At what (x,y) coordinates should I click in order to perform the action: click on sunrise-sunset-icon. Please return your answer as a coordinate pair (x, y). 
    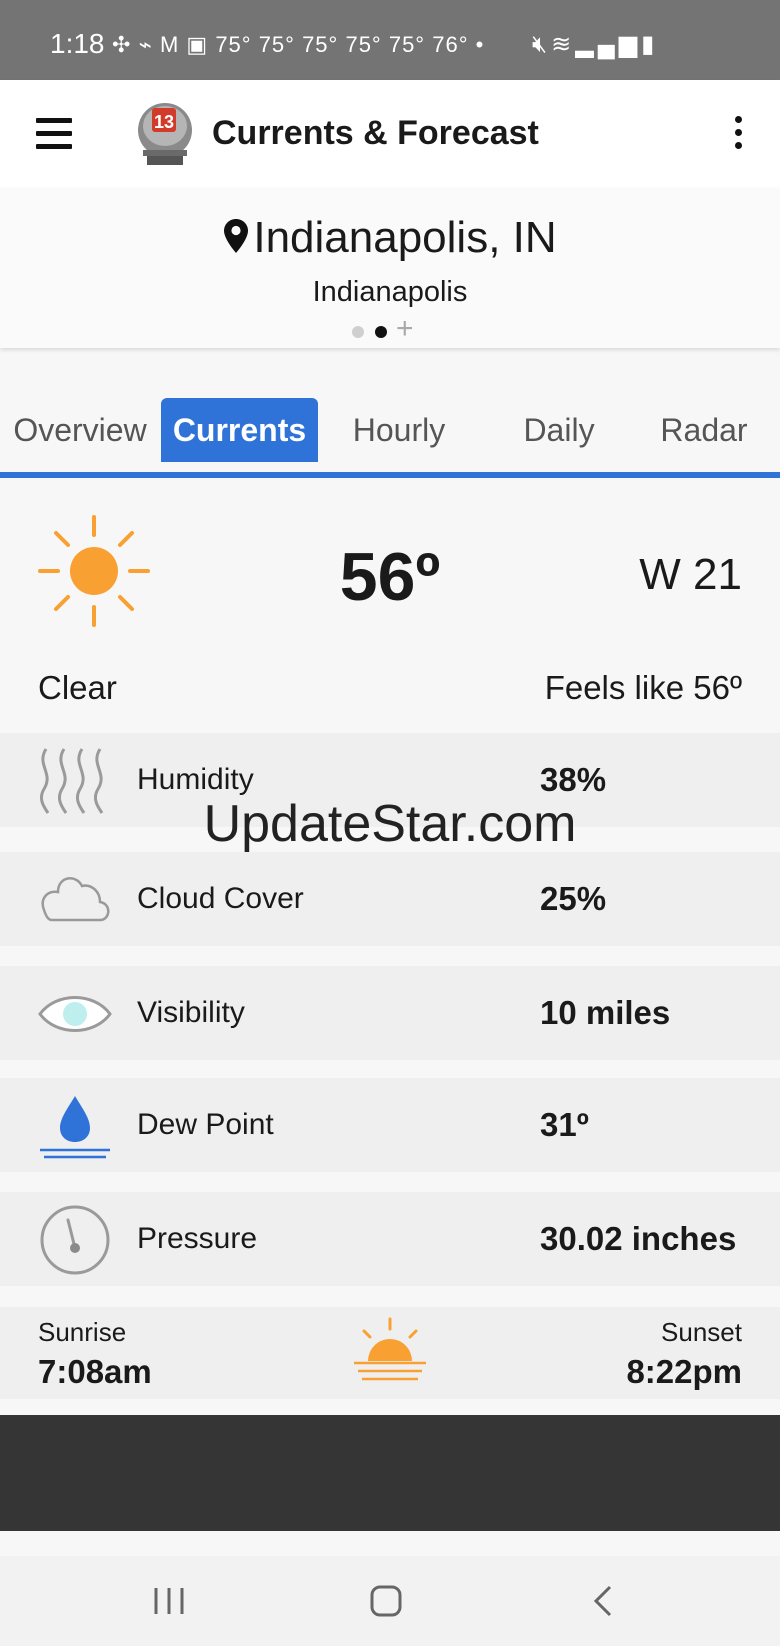
    Looking at the image, I should click on (390, 1355).